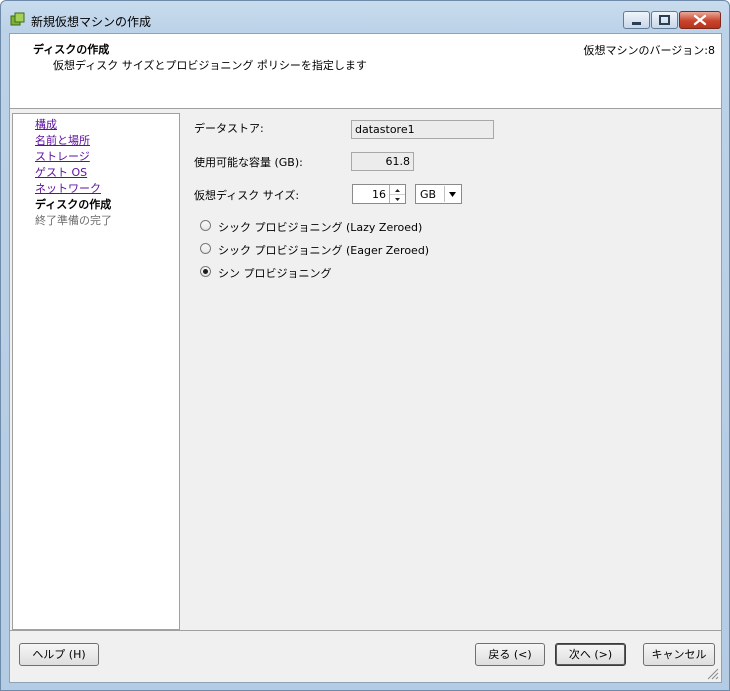 The width and height of the screenshot is (730, 691). I want to click on available-capacity-field: 61.8, so click(382, 161).